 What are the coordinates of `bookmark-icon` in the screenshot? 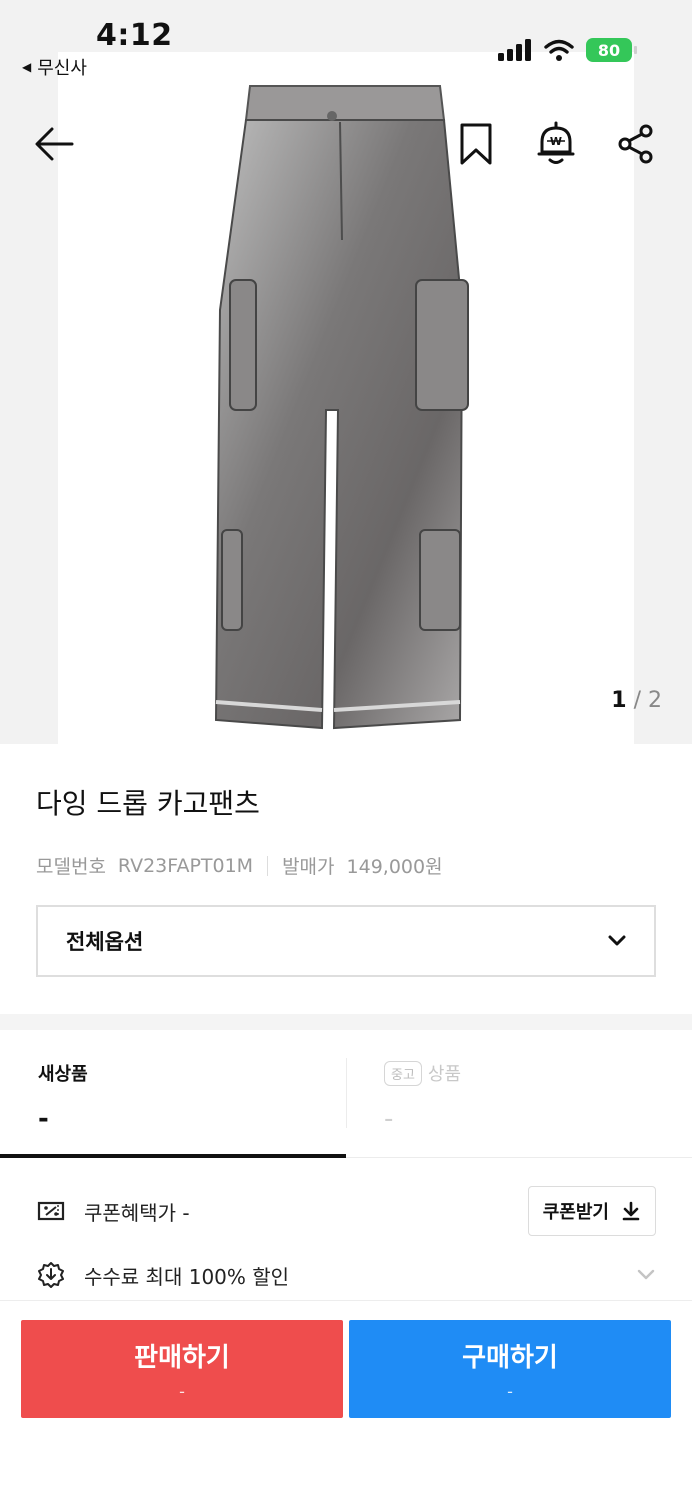 It's located at (476, 144).